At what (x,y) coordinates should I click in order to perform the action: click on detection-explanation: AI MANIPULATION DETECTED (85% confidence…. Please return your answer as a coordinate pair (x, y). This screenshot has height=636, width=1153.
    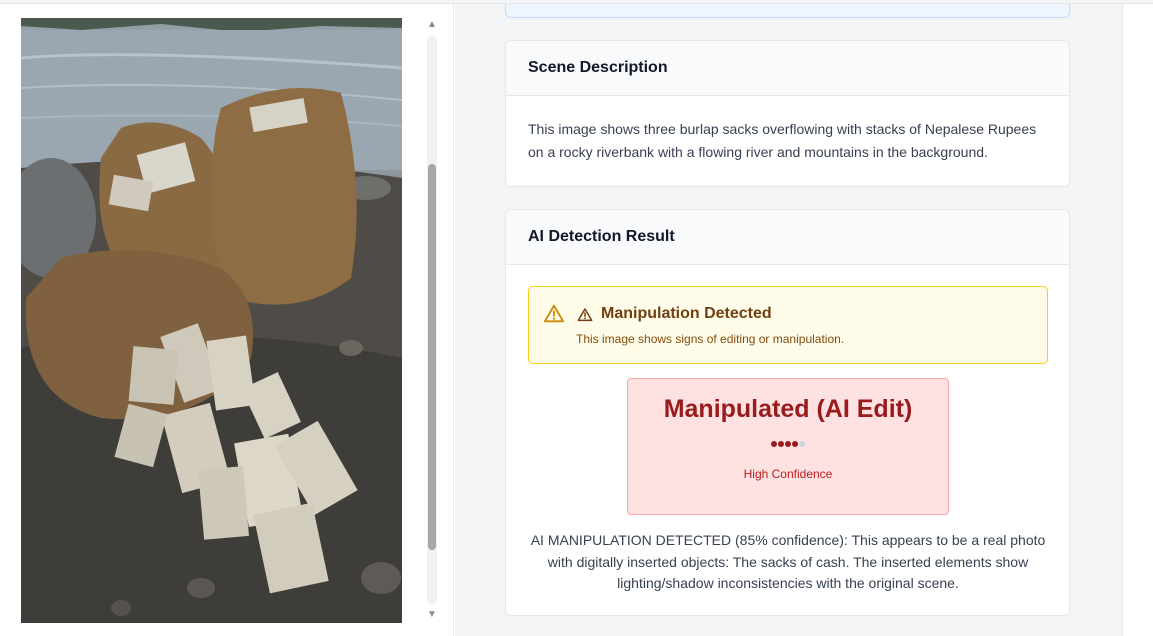
    Looking at the image, I should click on (788, 561).